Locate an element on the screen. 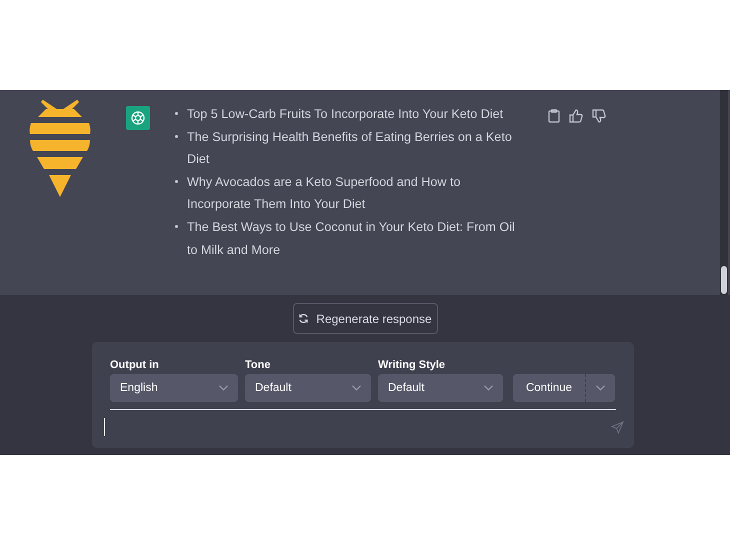 The image size is (730, 547). list-item: The Best Ways to Use Coconut in Your Keto Diet: From Oil to Milk and More is located at coordinates (351, 238).